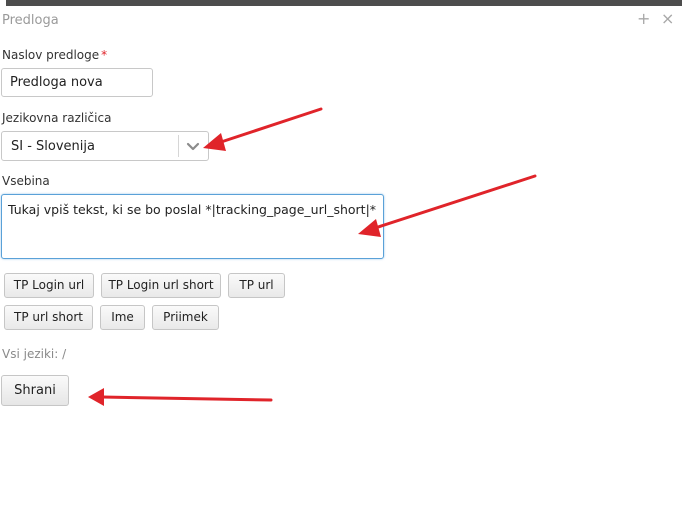 This screenshot has height=506, width=682. I want to click on insert-tp-login-url-short-button: TP Login url short, so click(161, 285).